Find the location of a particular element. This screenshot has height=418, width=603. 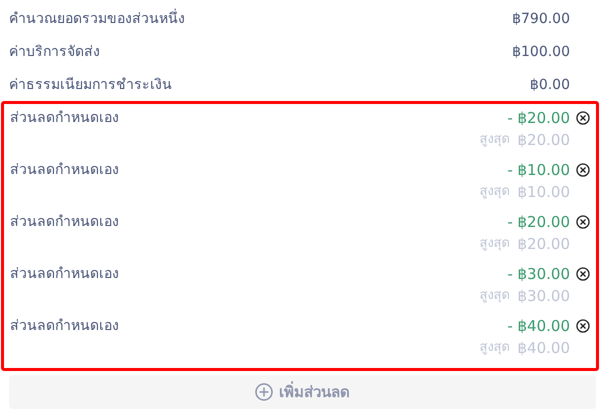

max-amount: ฿40.00 is located at coordinates (544, 348).